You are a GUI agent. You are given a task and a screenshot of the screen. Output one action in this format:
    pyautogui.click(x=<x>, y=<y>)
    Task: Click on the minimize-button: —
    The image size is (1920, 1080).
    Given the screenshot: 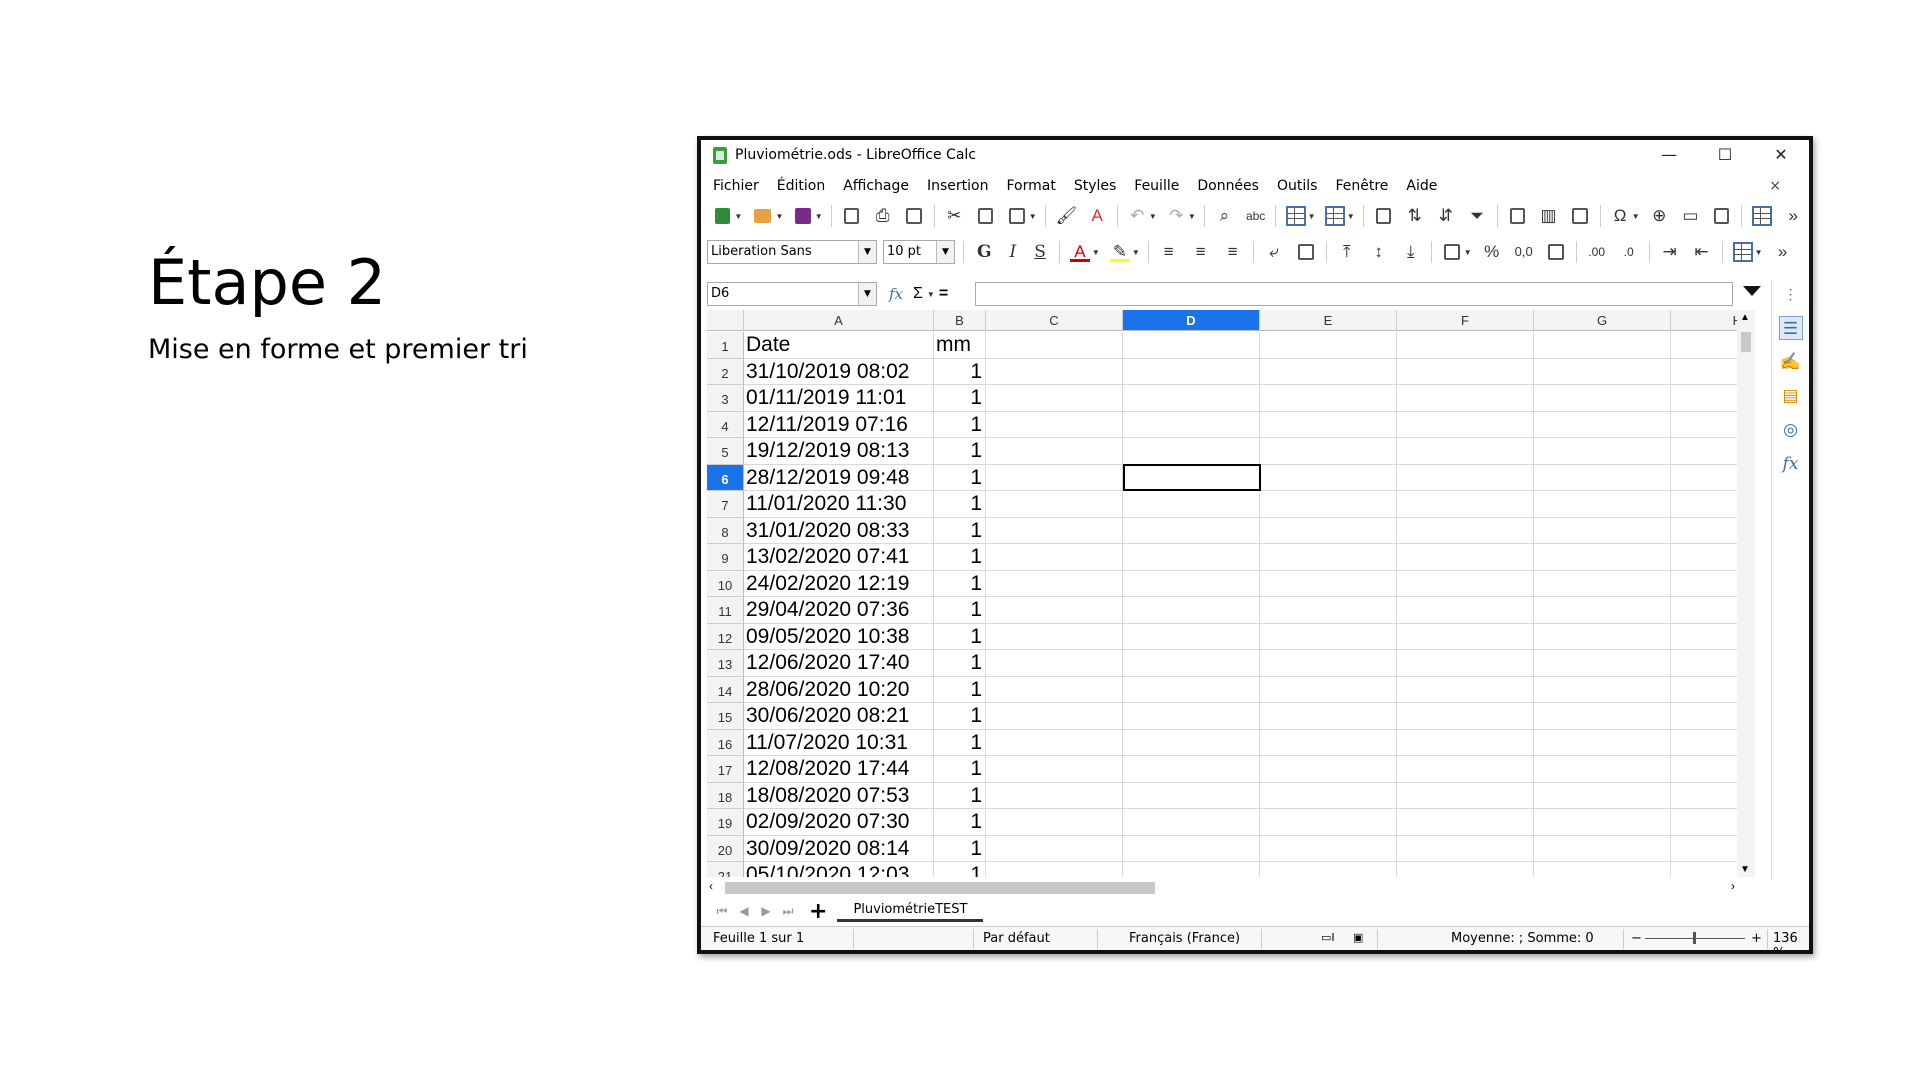 What is the action you would take?
    pyautogui.click(x=1669, y=155)
    